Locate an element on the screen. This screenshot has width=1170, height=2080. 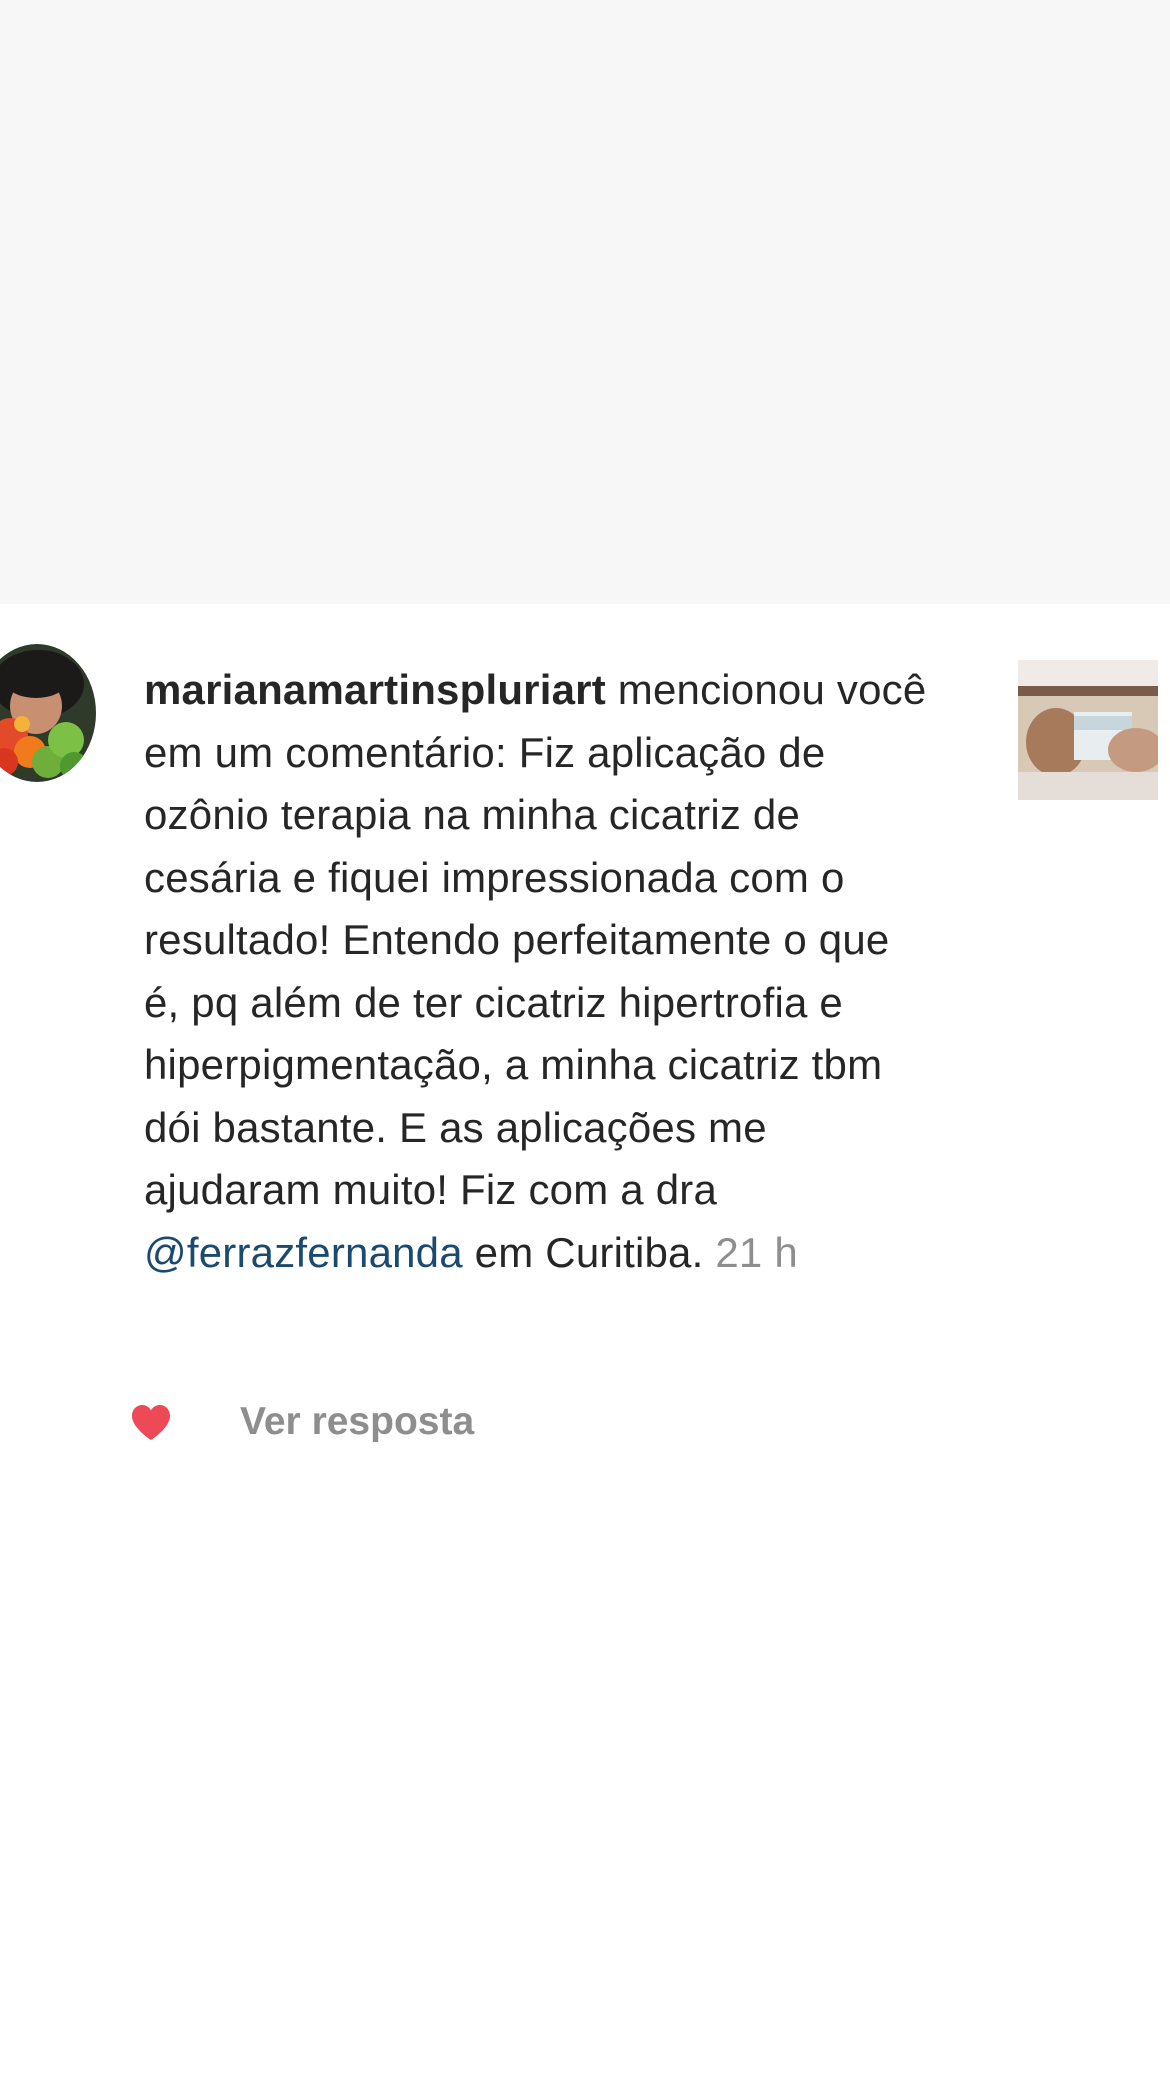
notification-actions: Ver resposta is located at coordinates (585, 1424).